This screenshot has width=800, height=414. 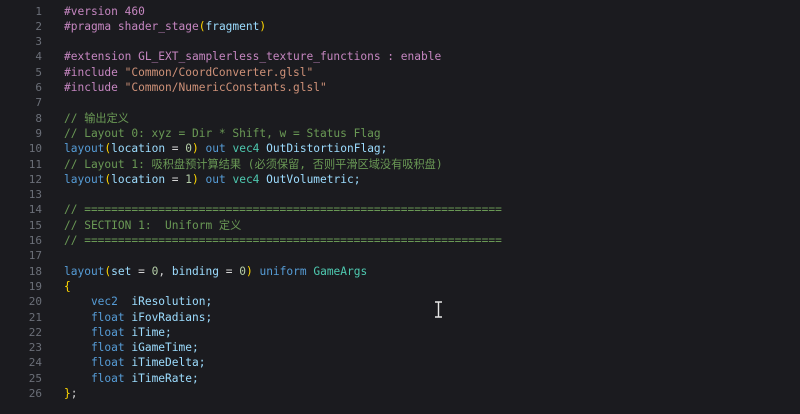 What do you see at coordinates (35, 317) in the screenshot?
I see `line-number: 21` at bounding box center [35, 317].